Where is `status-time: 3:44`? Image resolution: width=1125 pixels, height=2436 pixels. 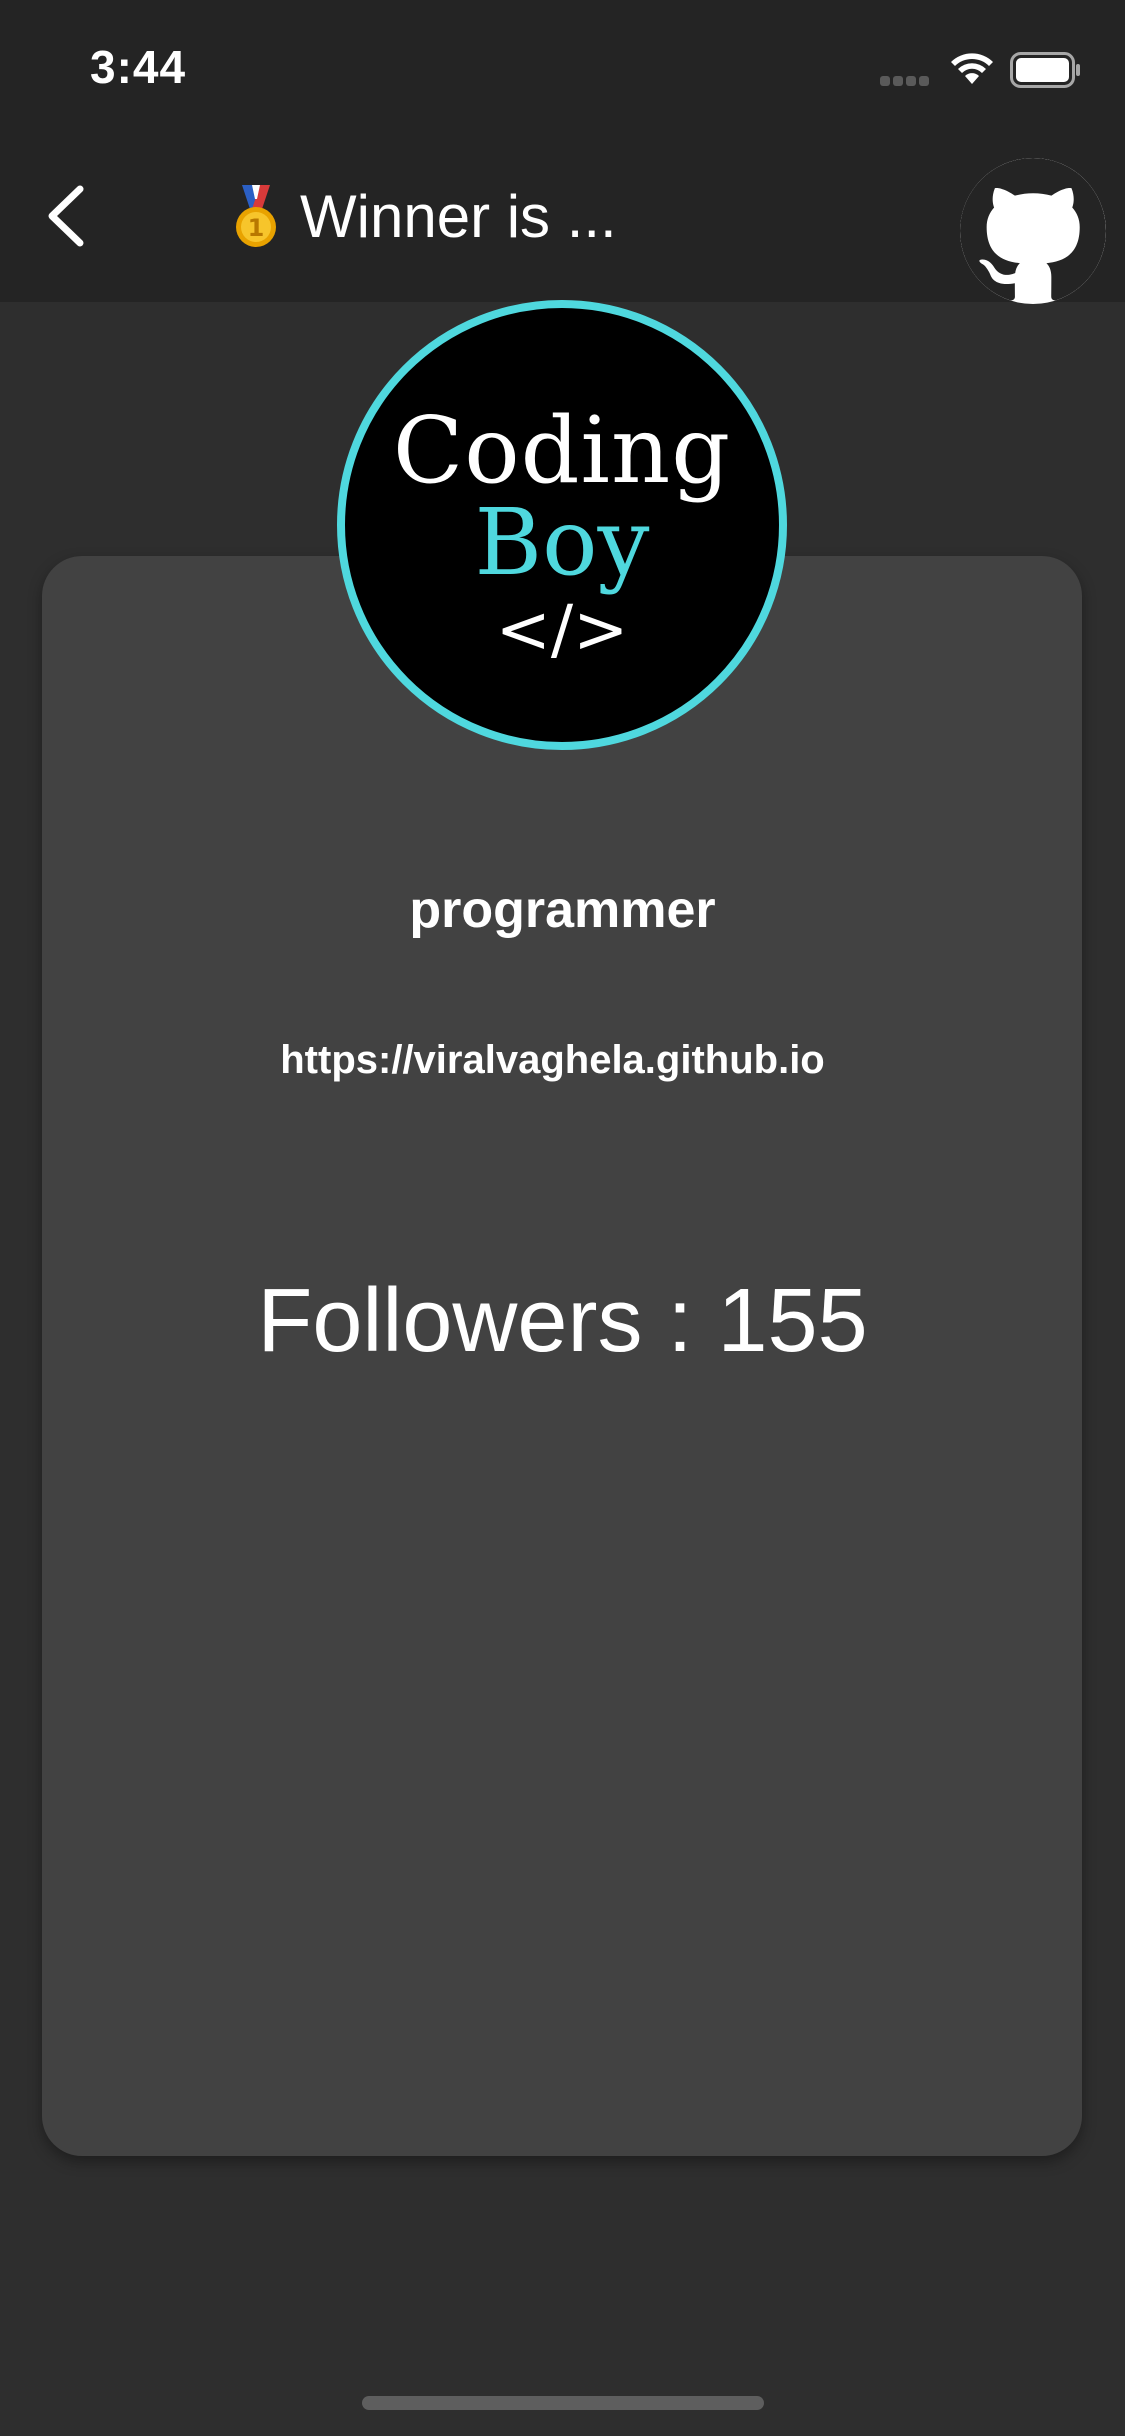 status-time: 3:44 is located at coordinates (138, 67).